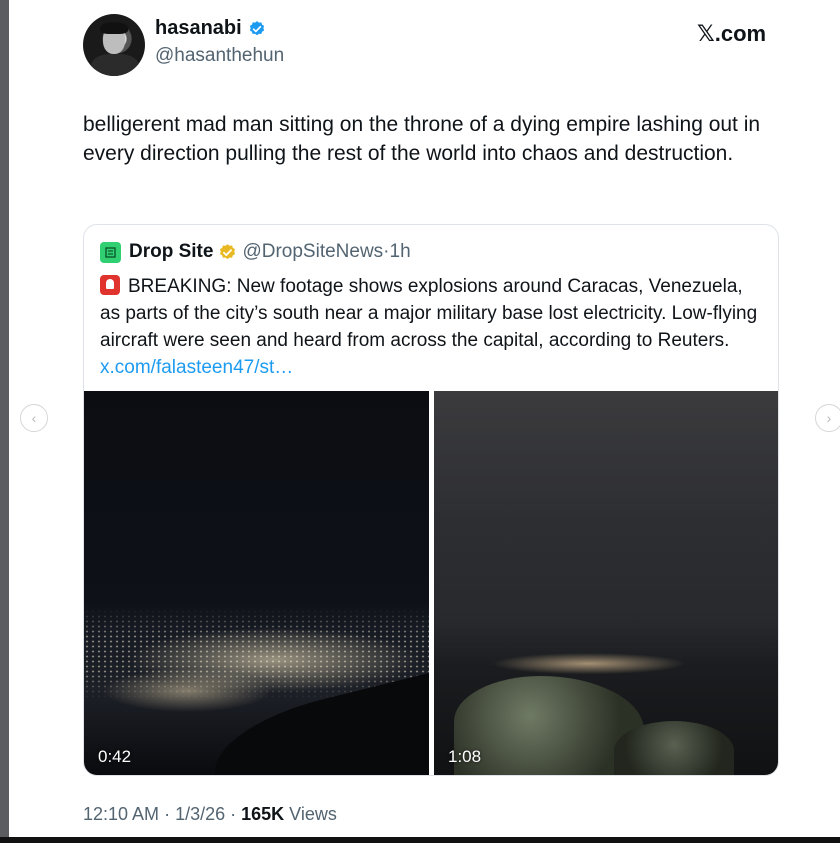 Image resolution: width=840 pixels, height=843 pixels. I want to click on author-name-row: hasanabi, so click(210, 28).